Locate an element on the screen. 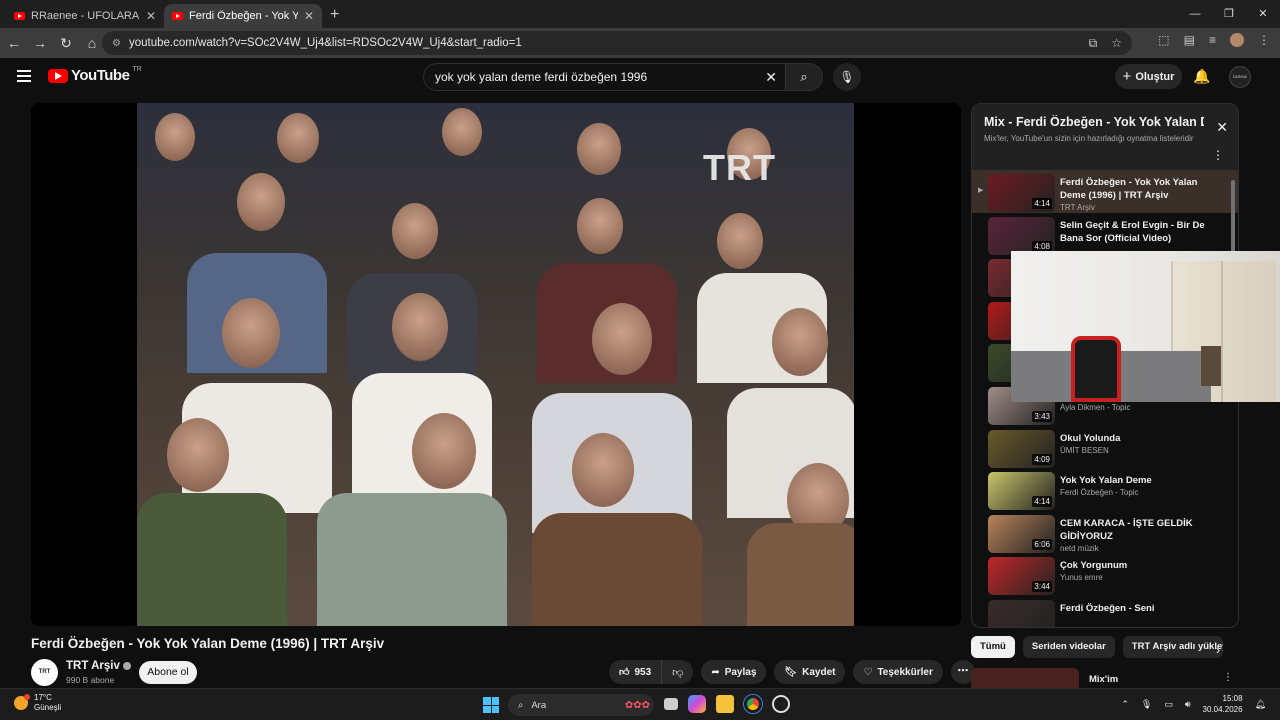 This screenshot has width=1280, height=720. create-button: + Oluştur is located at coordinates (1148, 76).